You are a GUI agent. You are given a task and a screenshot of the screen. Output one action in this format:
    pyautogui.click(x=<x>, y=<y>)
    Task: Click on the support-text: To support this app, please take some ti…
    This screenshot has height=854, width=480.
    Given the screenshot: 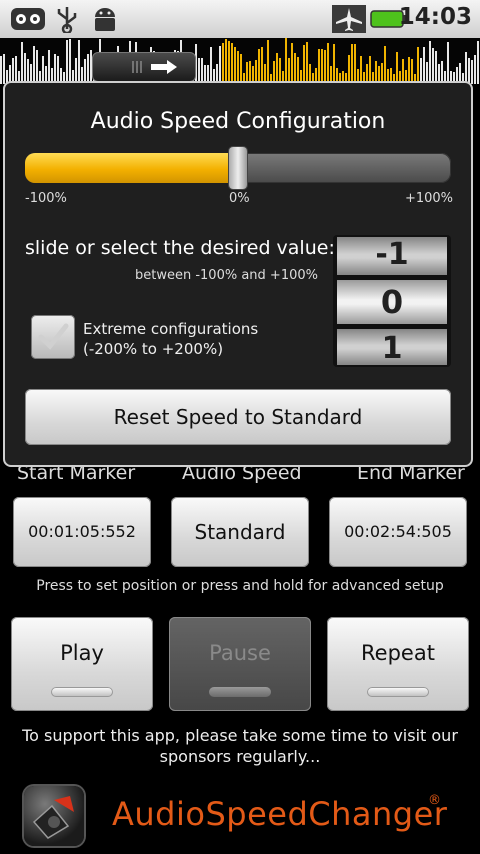 What is the action you would take?
    pyautogui.click(x=240, y=746)
    